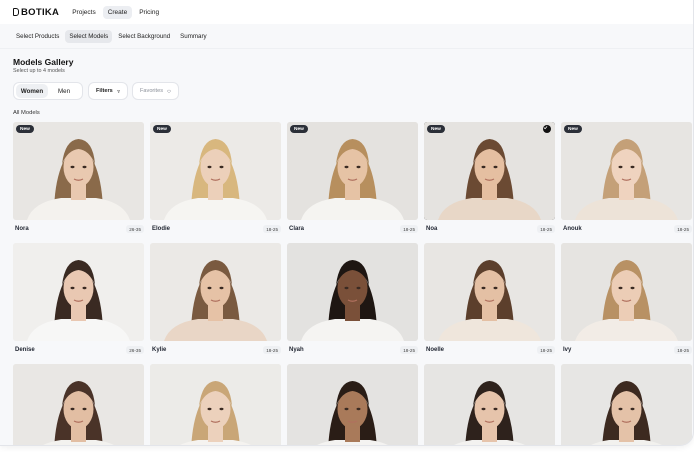 This screenshot has height=463, width=694. I want to click on filters-button: Filters, so click(108, 91).